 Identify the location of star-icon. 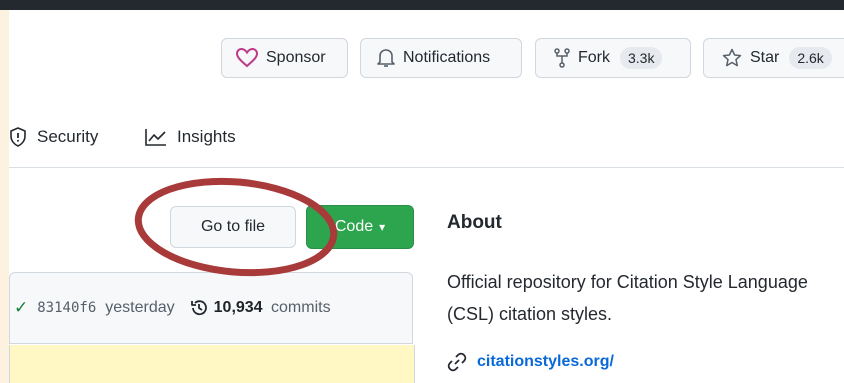
(732, 58).